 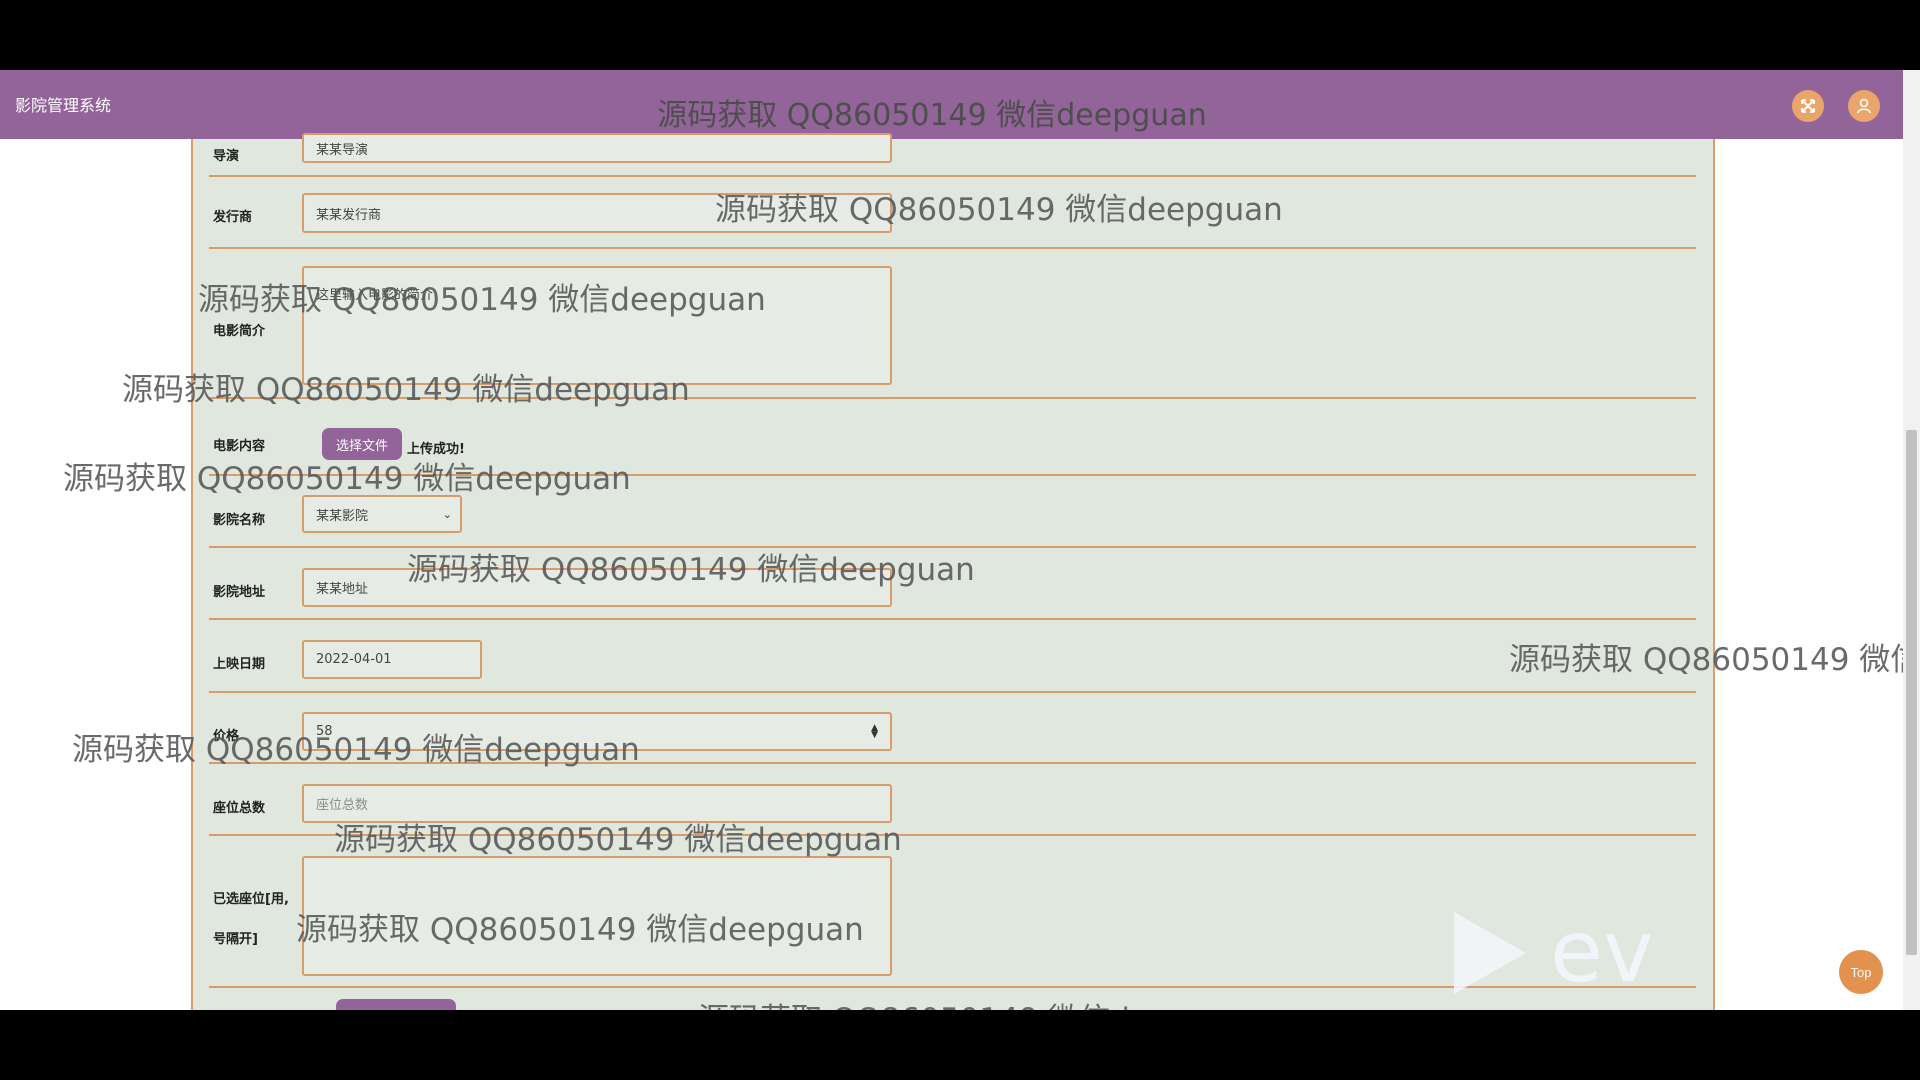 I want to click on logo-text: ev, so click(x=1602, y=955).